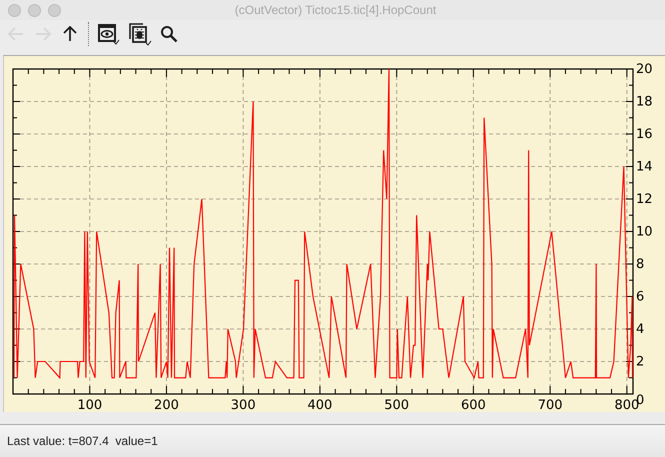 The height and width of the screenshot is (457, 665). Describe the element at coordinates (166, 404) in the screenshot. I see `x-tick-label: 200` at that location.